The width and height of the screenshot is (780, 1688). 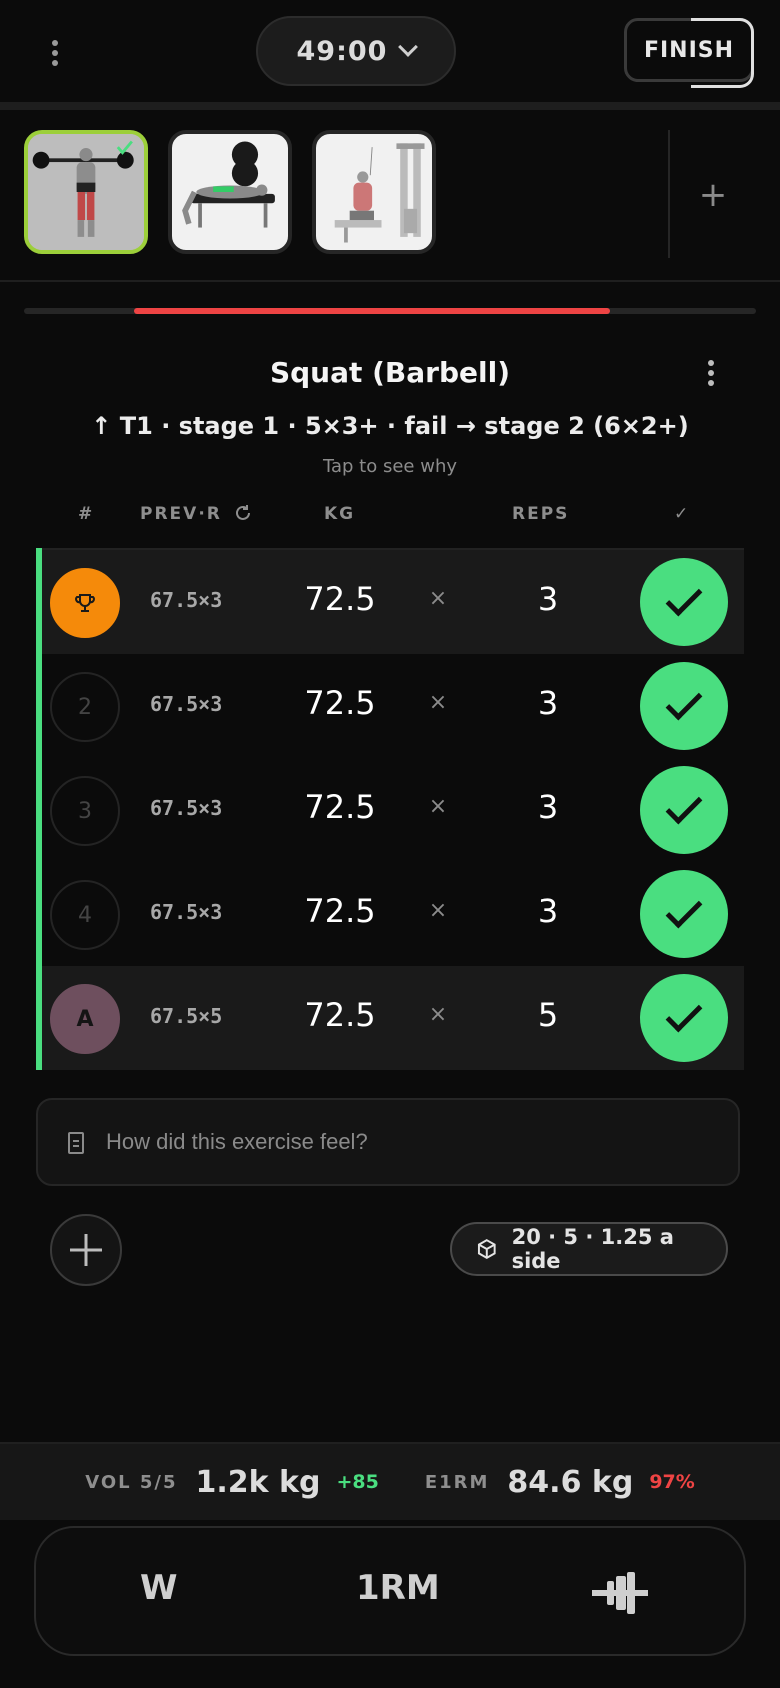 What do you see at coordinates (408, 47) in the screenshot?
I see `chevron-down-icon` at bounding box center [408, 47].